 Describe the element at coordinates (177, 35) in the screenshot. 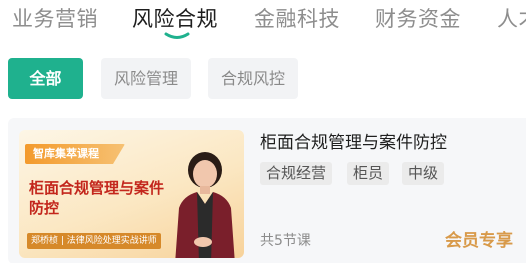

I see `active-tab-indicator` at that location.